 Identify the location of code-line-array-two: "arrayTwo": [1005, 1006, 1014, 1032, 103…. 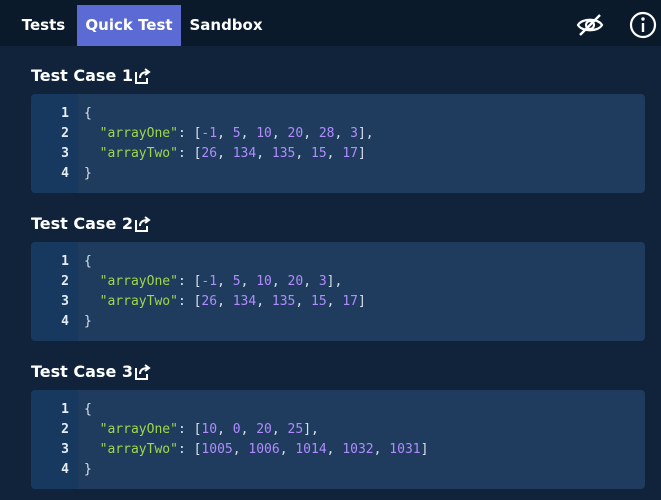
(256, 450).